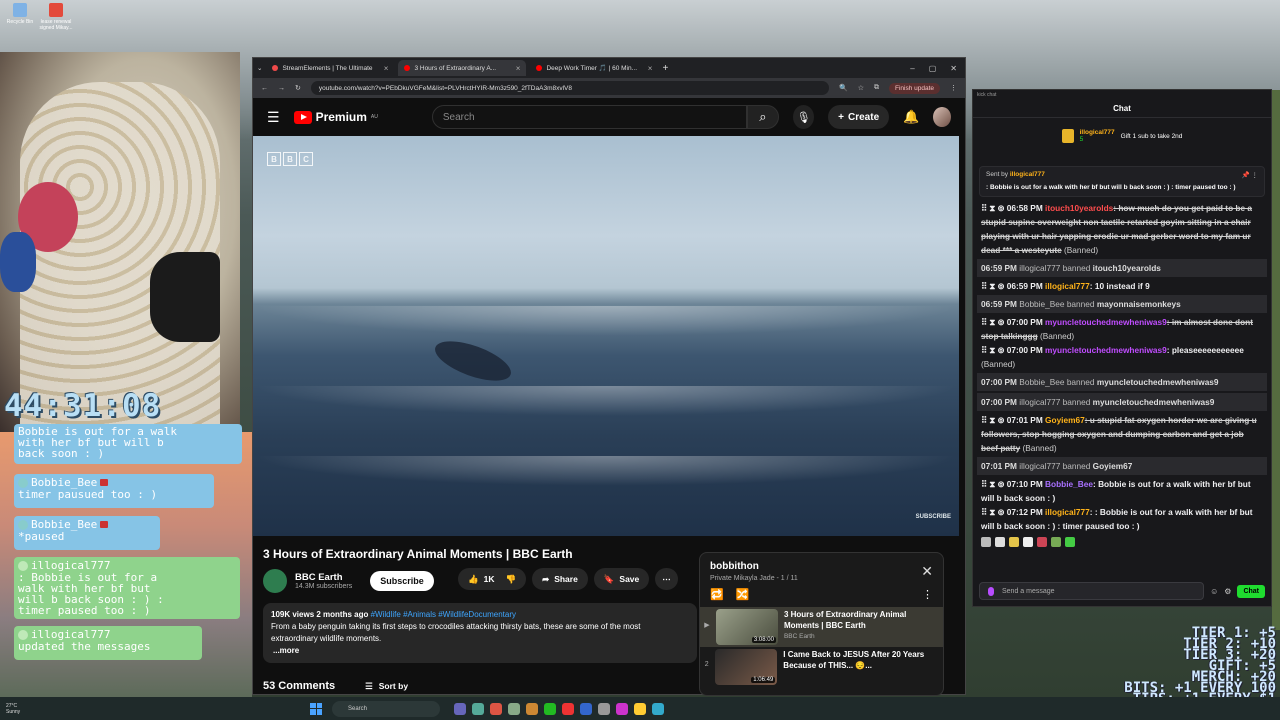 This screenshot has width=1280, height=720. I want to click on hashtags: #Wildlife #Animals #WildlifeDocumentary, so click(443, 614).